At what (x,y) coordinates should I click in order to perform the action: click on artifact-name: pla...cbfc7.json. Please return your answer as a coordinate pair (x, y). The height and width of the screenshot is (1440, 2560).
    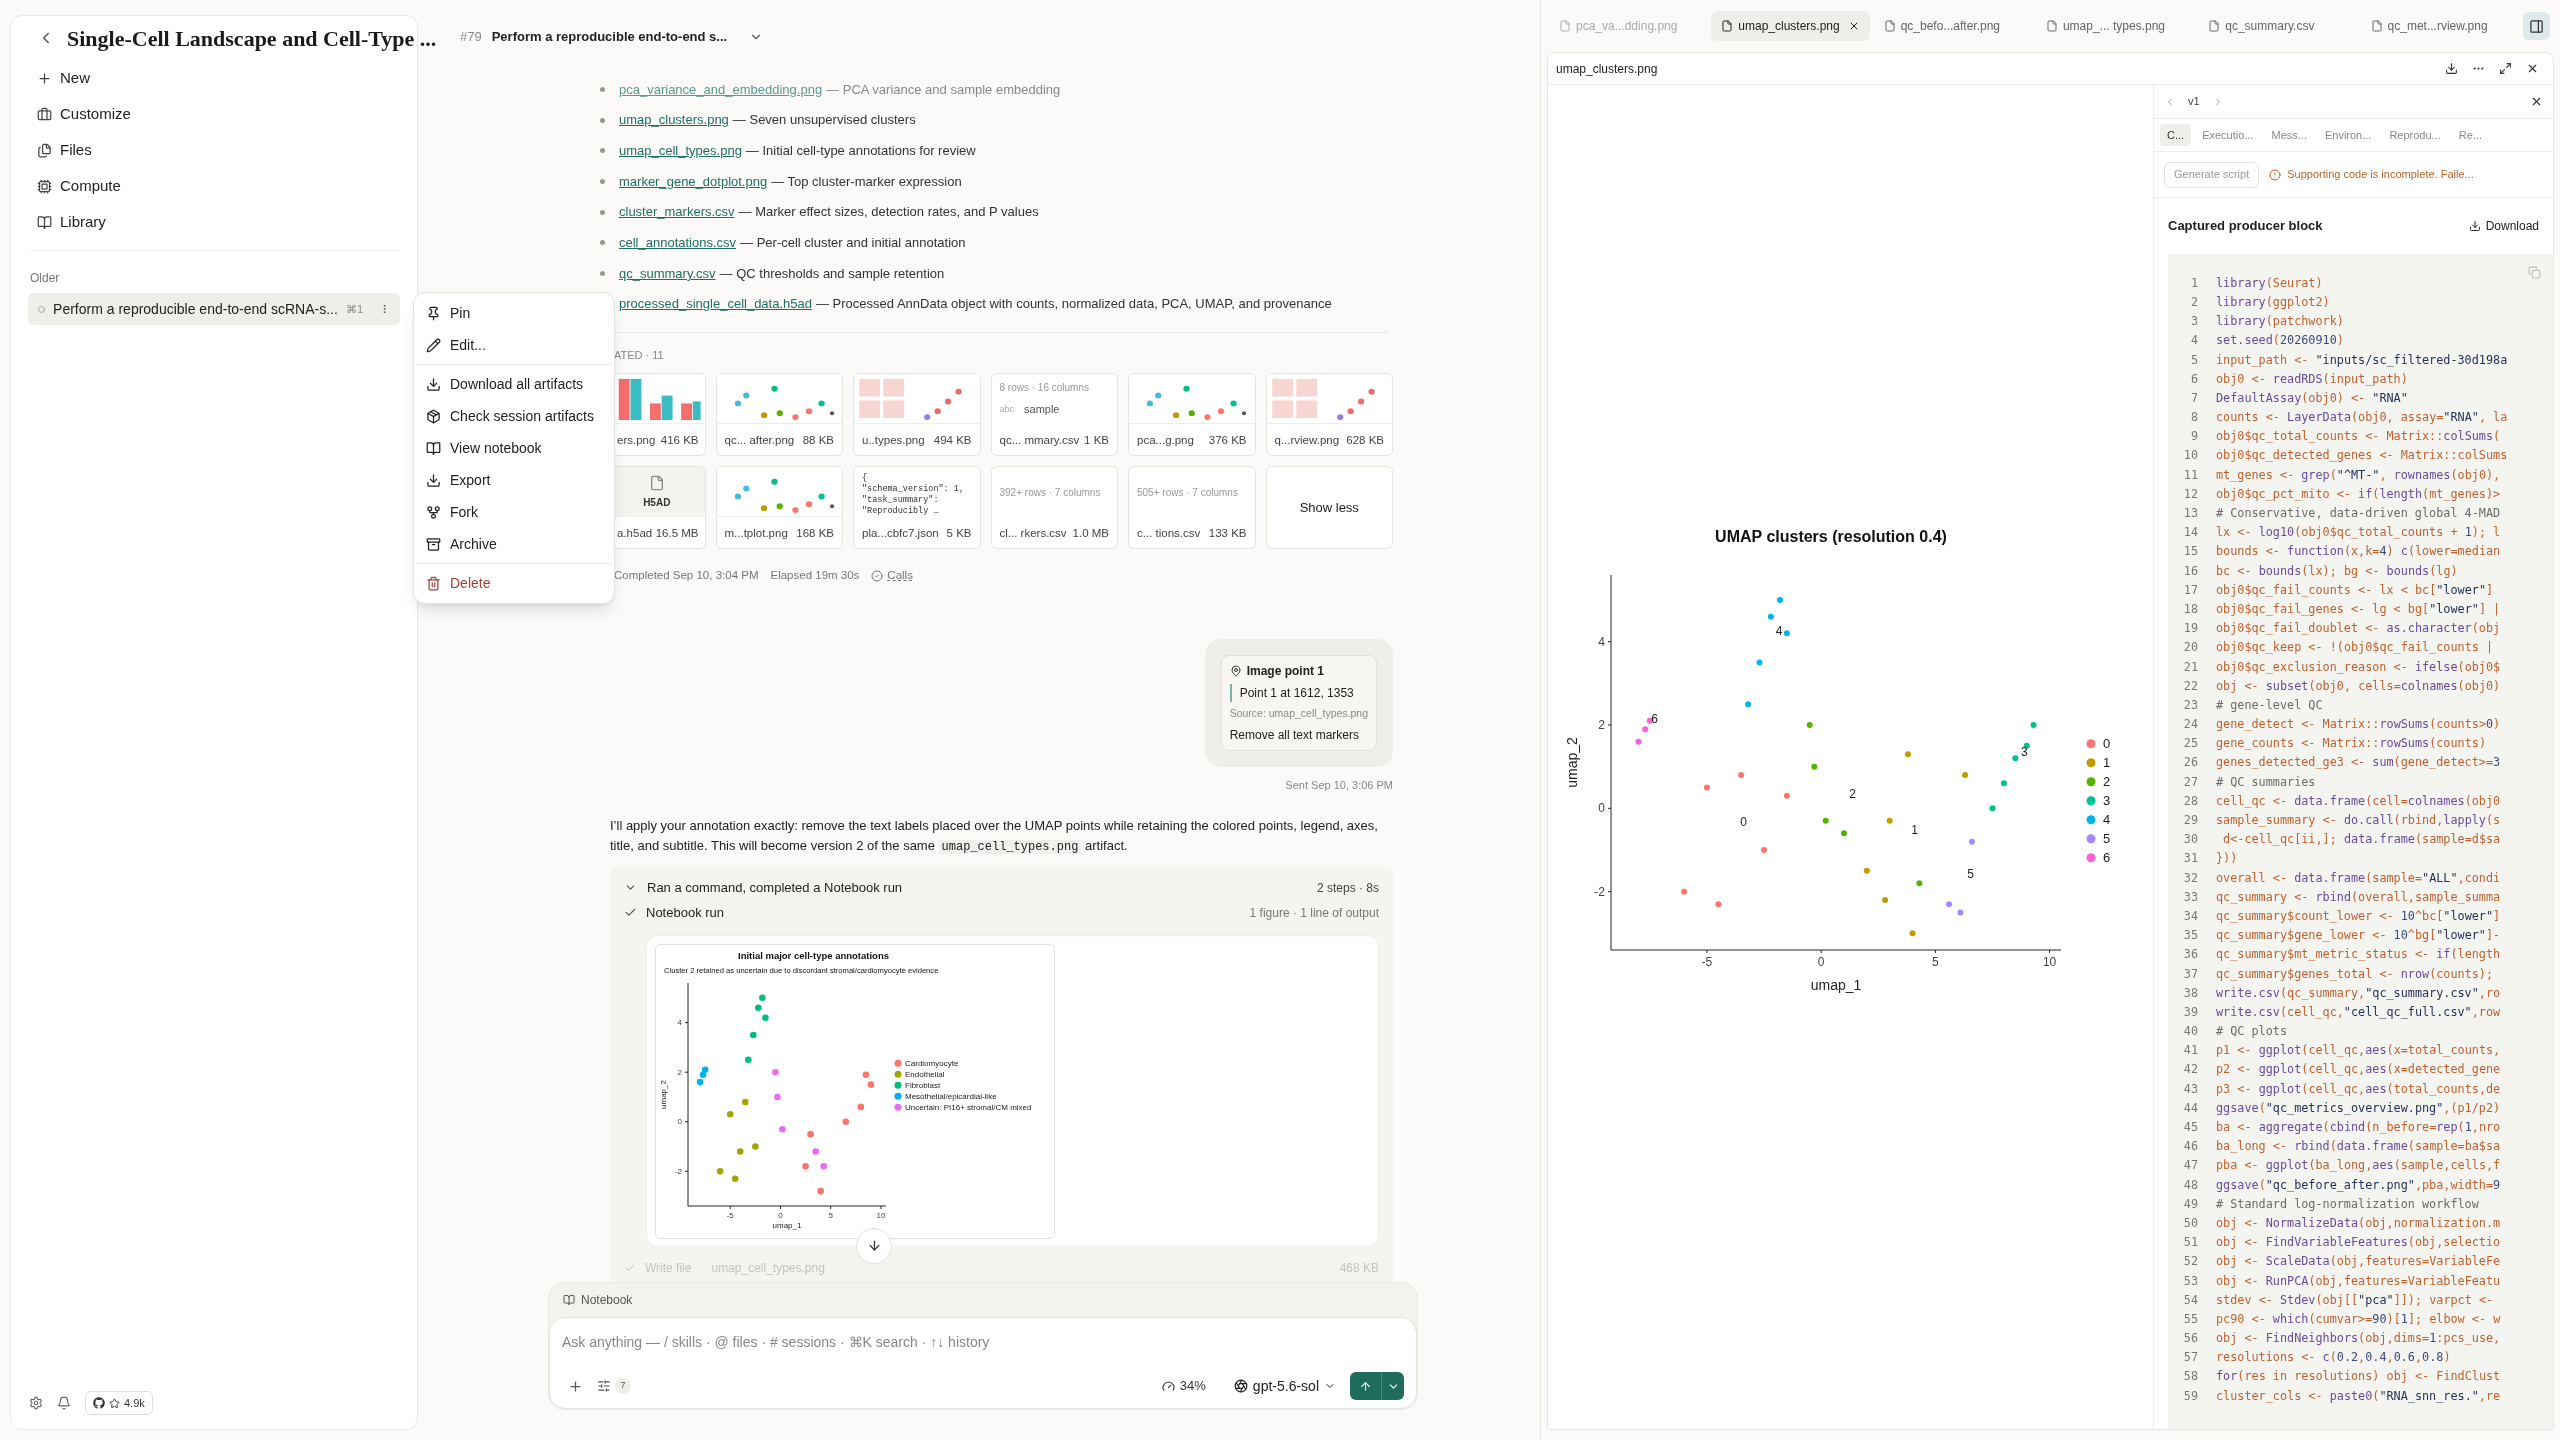
    Looking at the image, I should click on (900, 533).